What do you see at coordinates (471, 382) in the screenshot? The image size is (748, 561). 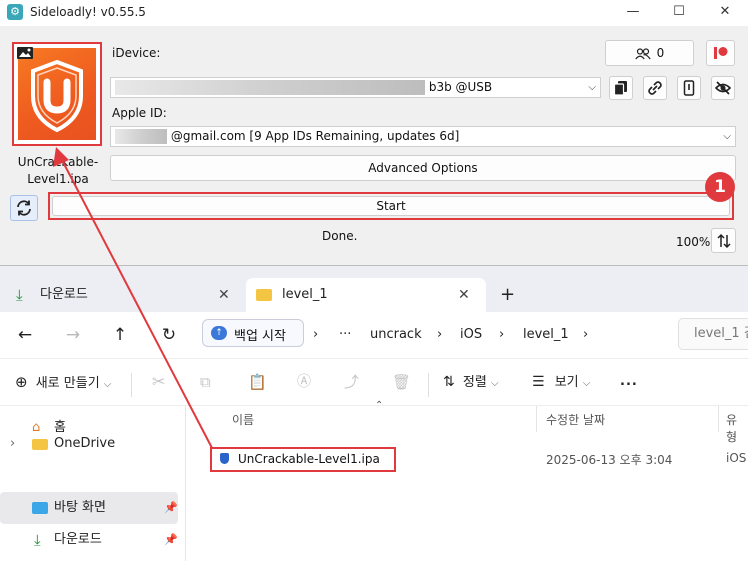 I see `sort-button: ⇅ 정렬 ⌵` at bounding box center [471, 382].